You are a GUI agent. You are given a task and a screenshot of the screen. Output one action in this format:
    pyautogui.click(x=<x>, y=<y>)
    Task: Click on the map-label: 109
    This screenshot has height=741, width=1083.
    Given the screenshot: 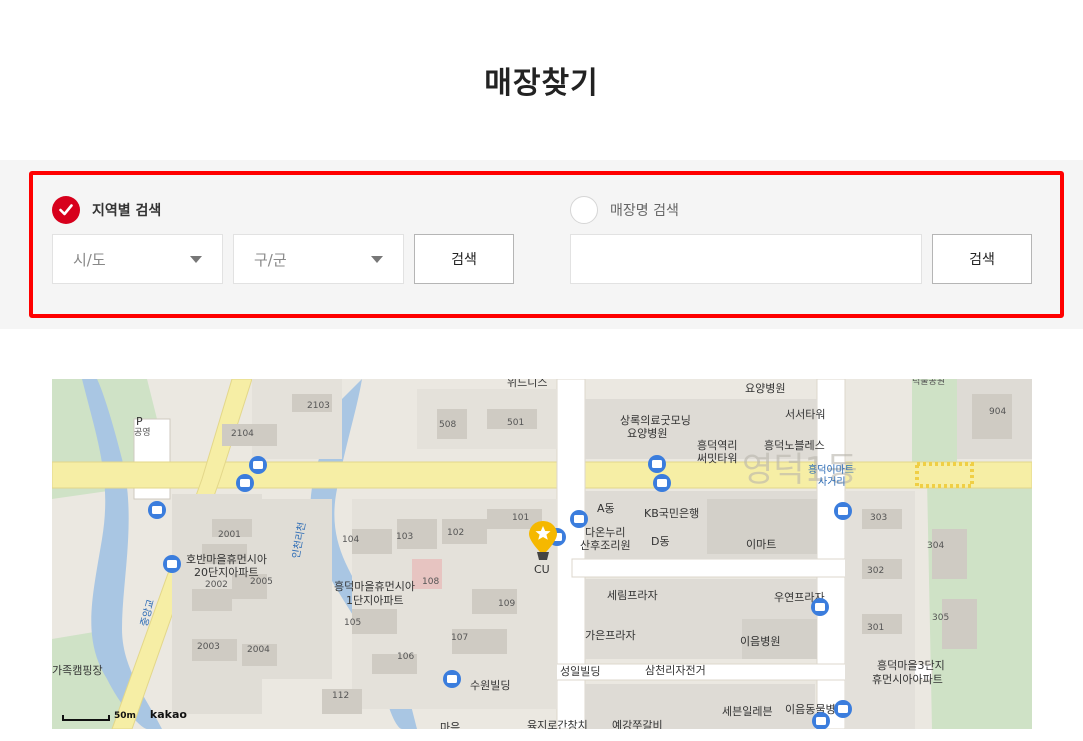 What is the action you would take?
    pyautogui.click(x=506, y=604)
    